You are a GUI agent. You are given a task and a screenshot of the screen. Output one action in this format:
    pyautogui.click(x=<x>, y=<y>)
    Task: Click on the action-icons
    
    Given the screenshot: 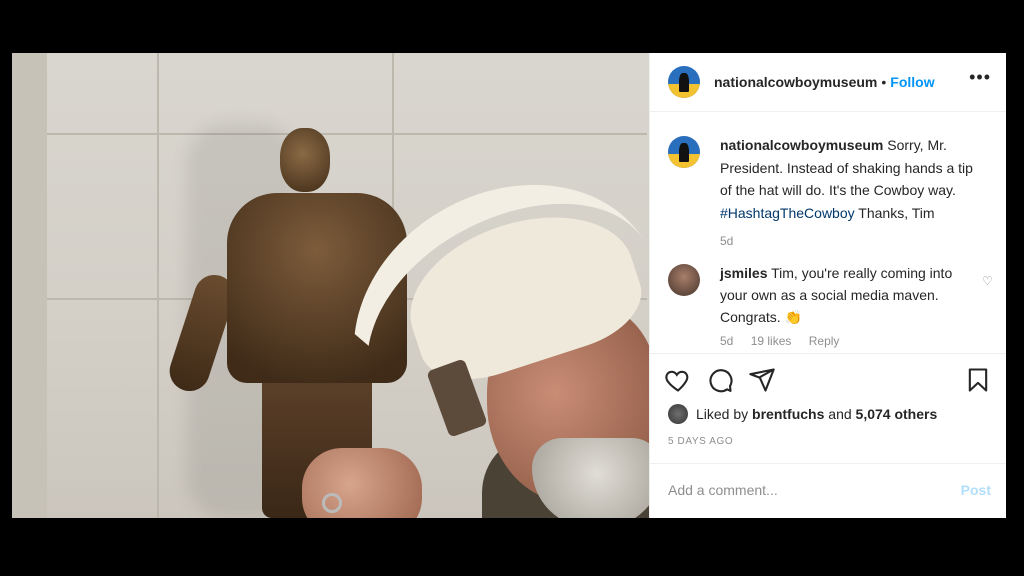 What is the action you would take?
    pyautogui.click(x=829, y=383)
    